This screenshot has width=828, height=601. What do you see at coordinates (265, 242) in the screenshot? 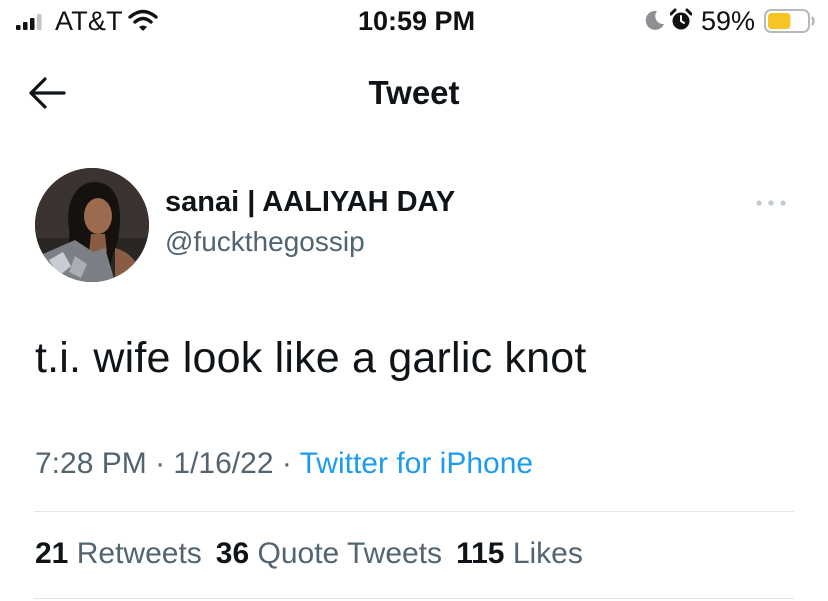
I see `author-handle: @fuckthegossip` at bounding box center [265, 242].